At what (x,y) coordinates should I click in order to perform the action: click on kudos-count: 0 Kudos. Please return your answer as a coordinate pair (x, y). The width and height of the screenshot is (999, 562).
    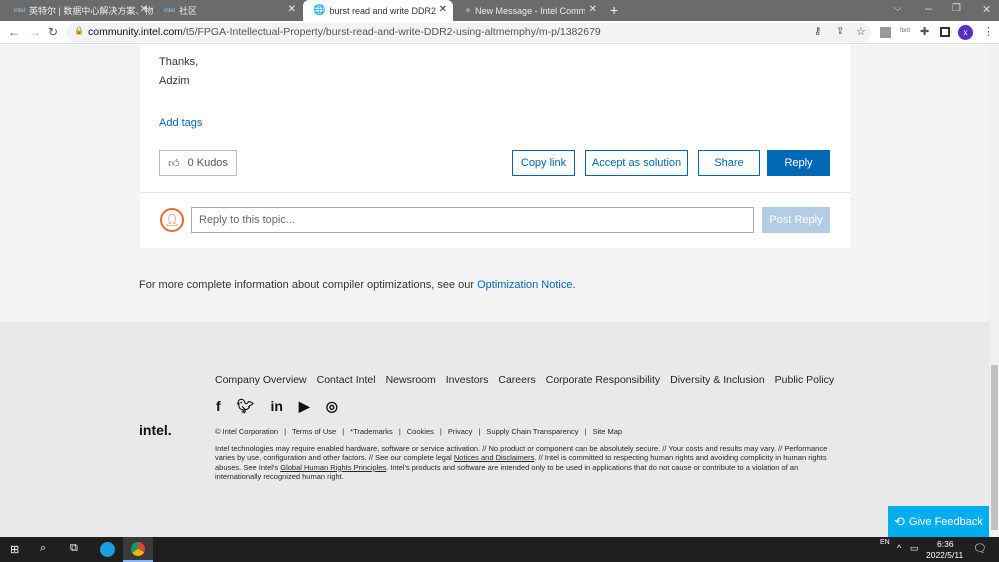
    Looking at the image, I should click on (207, 163).